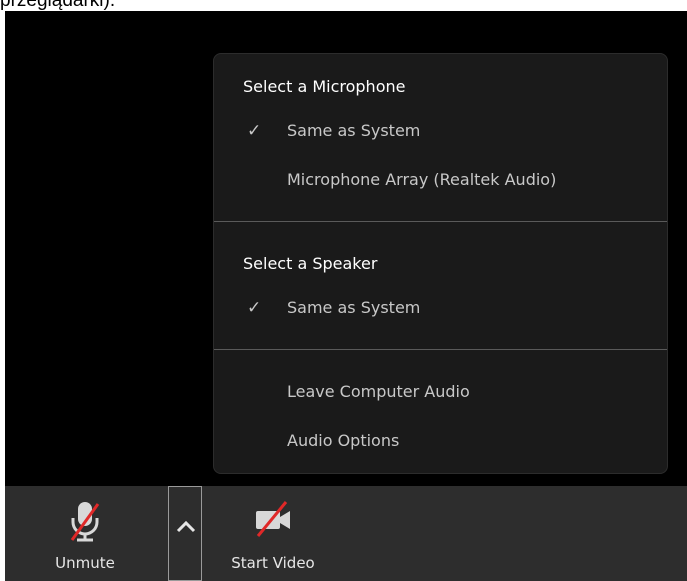 This screenshot has height=581, width=687. What do you see at coordinates (440, 131) in the screenshot?
I see `microphone-option-same-as-system: ✓ Same as System` at bounding box center [440, 131].